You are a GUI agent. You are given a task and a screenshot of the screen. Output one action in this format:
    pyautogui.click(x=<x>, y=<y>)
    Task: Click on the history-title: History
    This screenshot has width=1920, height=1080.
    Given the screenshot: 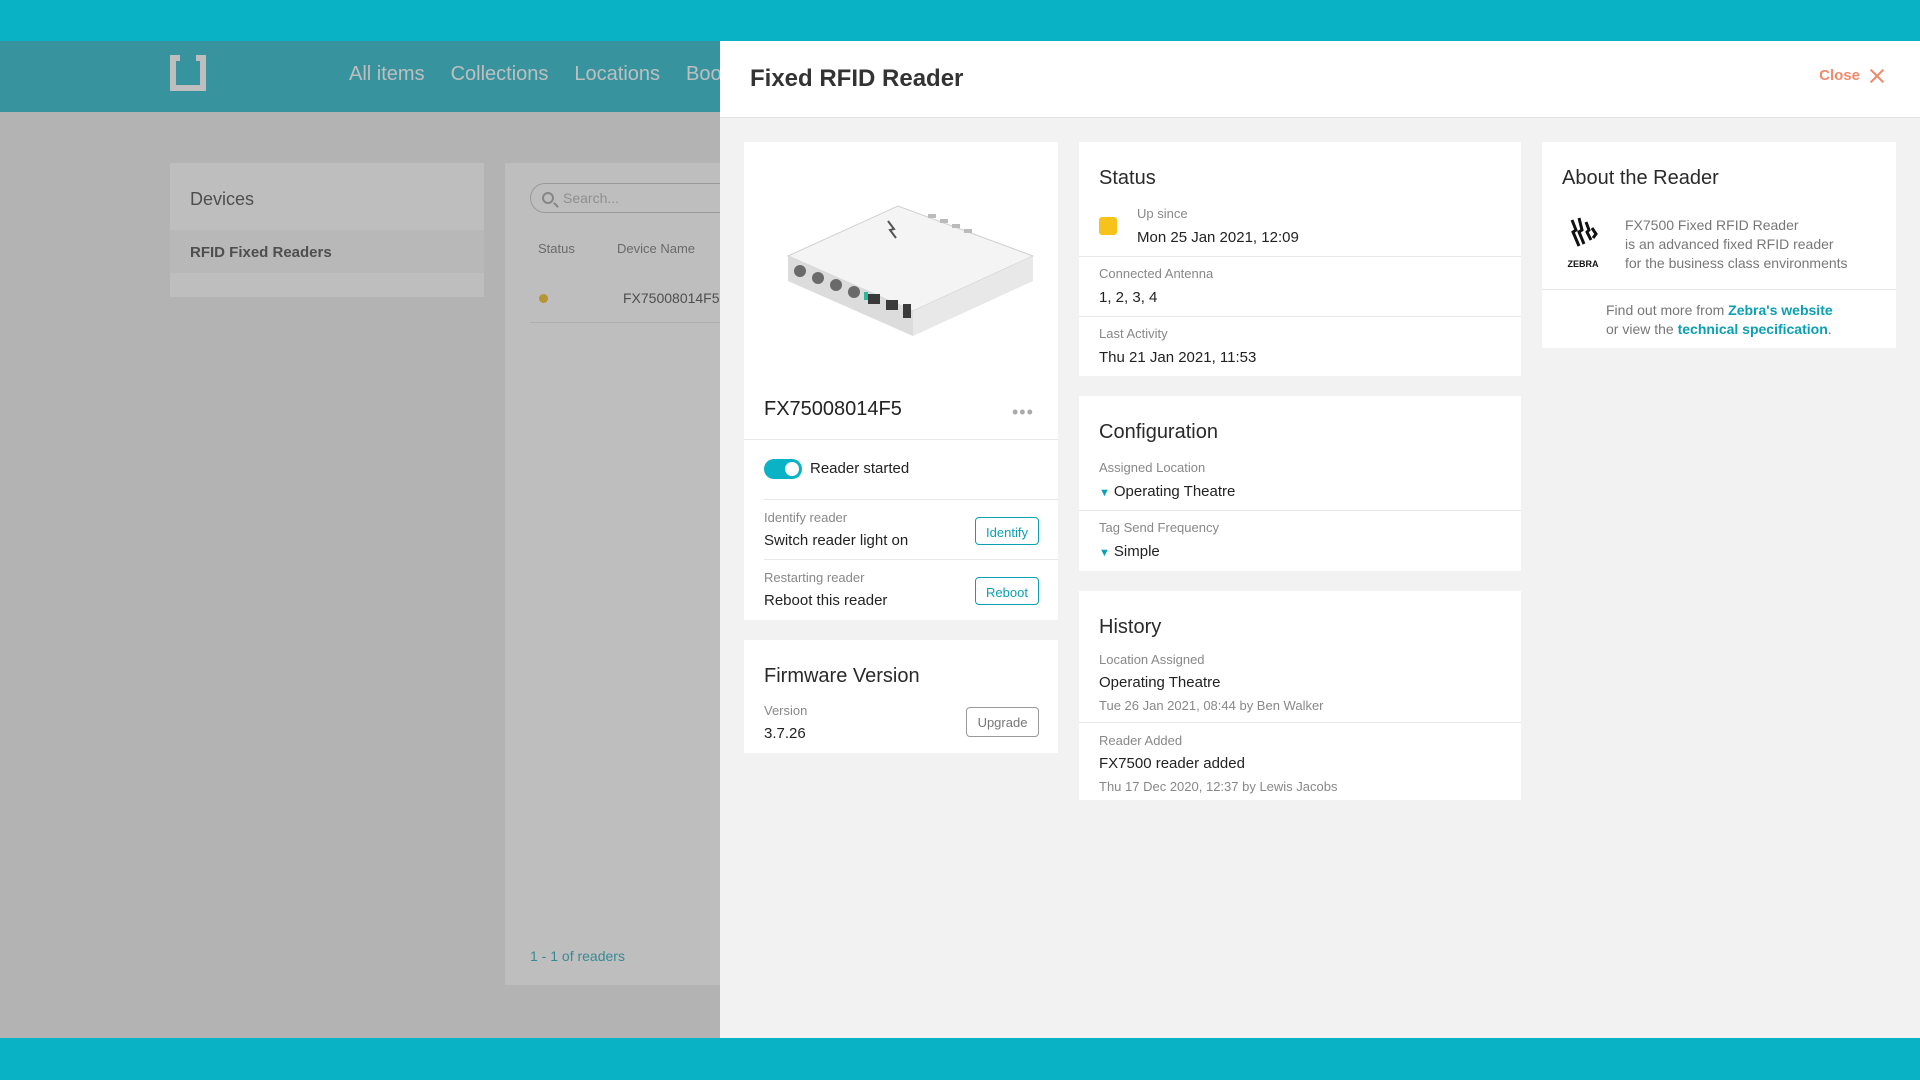 What is the action you would take?
    pyautogui.click(x=1130, y=627)
    